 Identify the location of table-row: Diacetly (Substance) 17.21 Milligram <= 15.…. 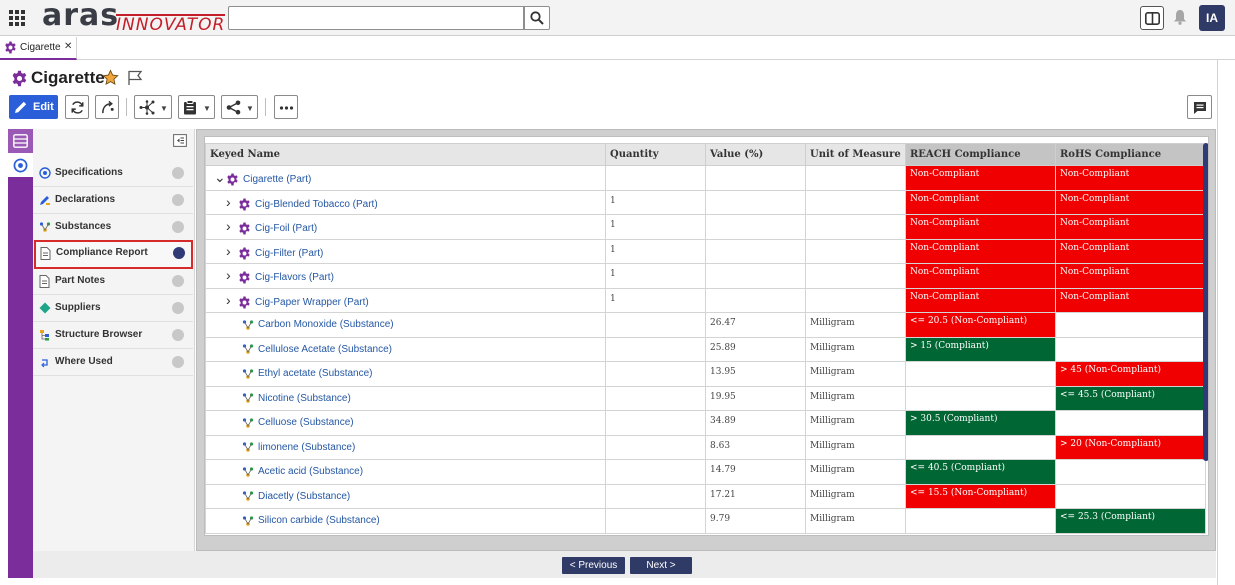
(705, 496).